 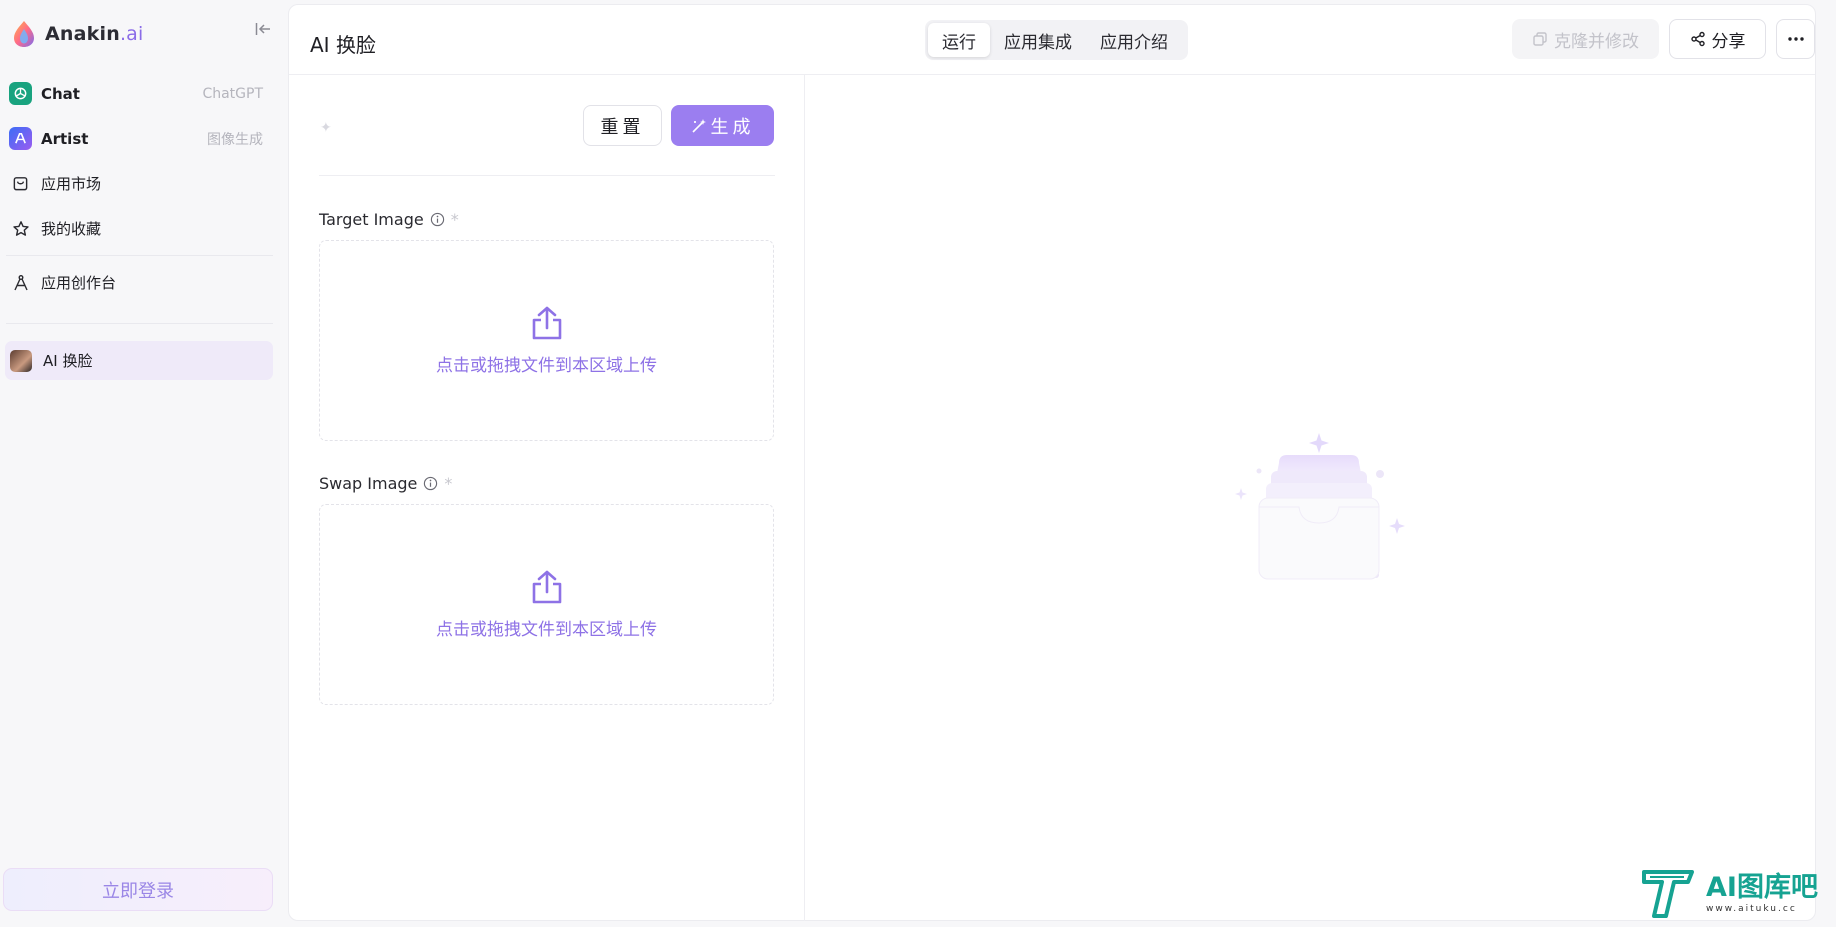 I want to click on chatgpt-icon, so click(x=20, y=93).